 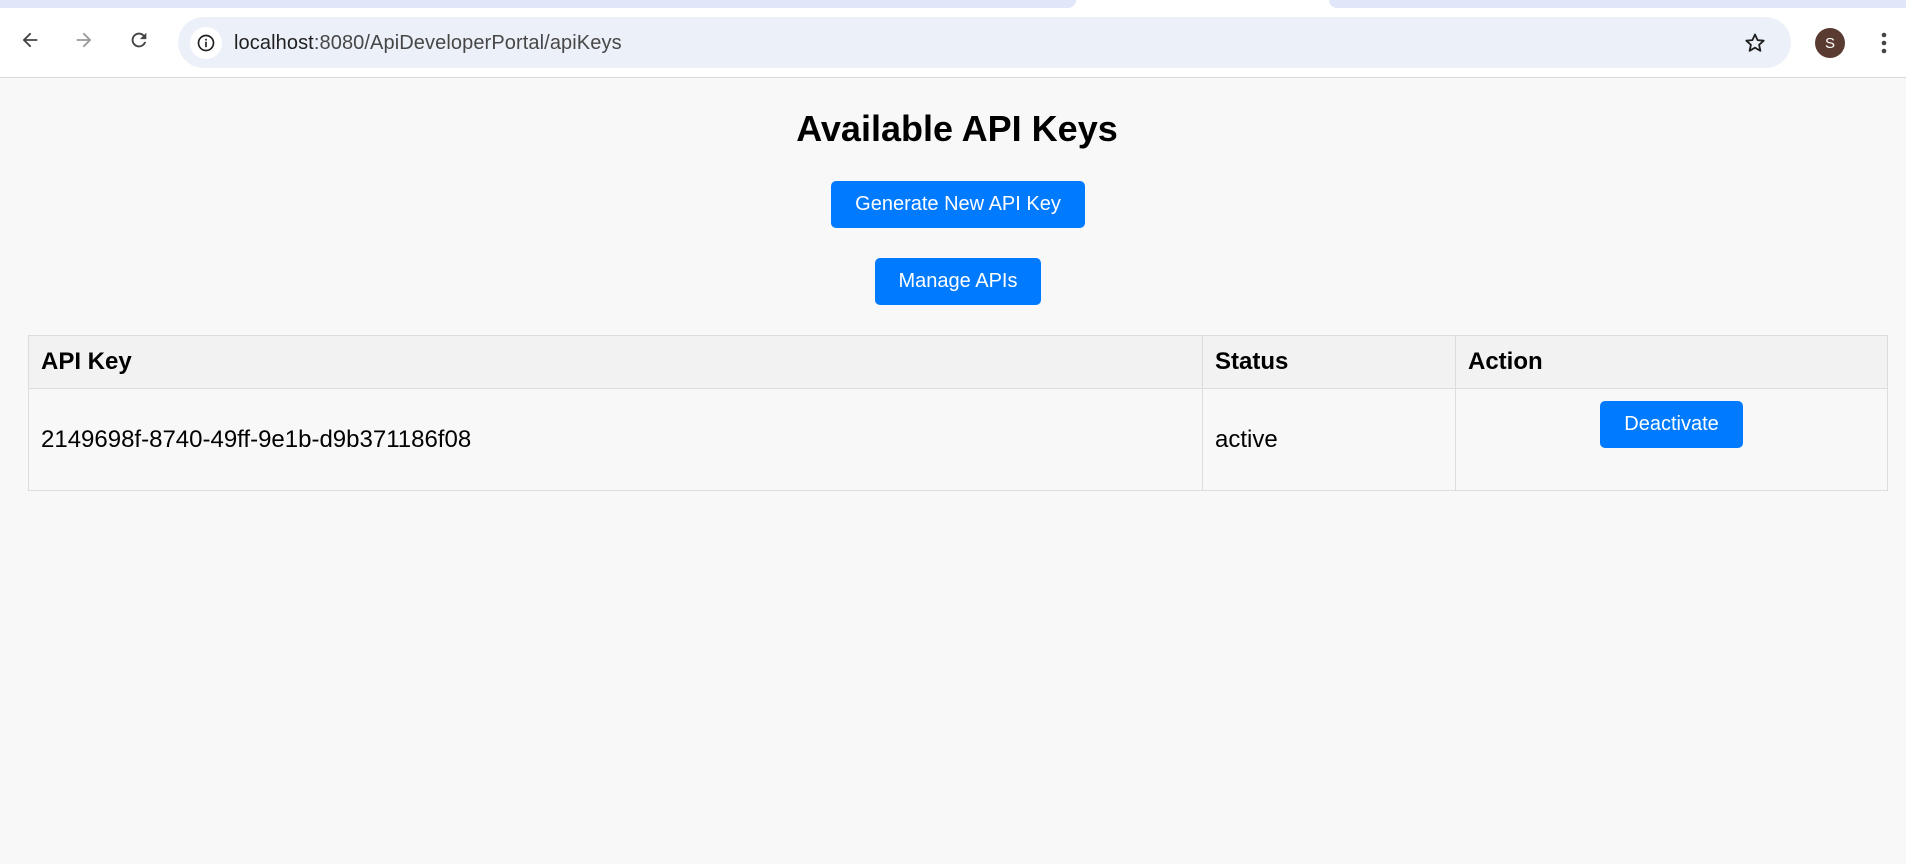 I want to click on site-info-button, so click(x=206, y=43).